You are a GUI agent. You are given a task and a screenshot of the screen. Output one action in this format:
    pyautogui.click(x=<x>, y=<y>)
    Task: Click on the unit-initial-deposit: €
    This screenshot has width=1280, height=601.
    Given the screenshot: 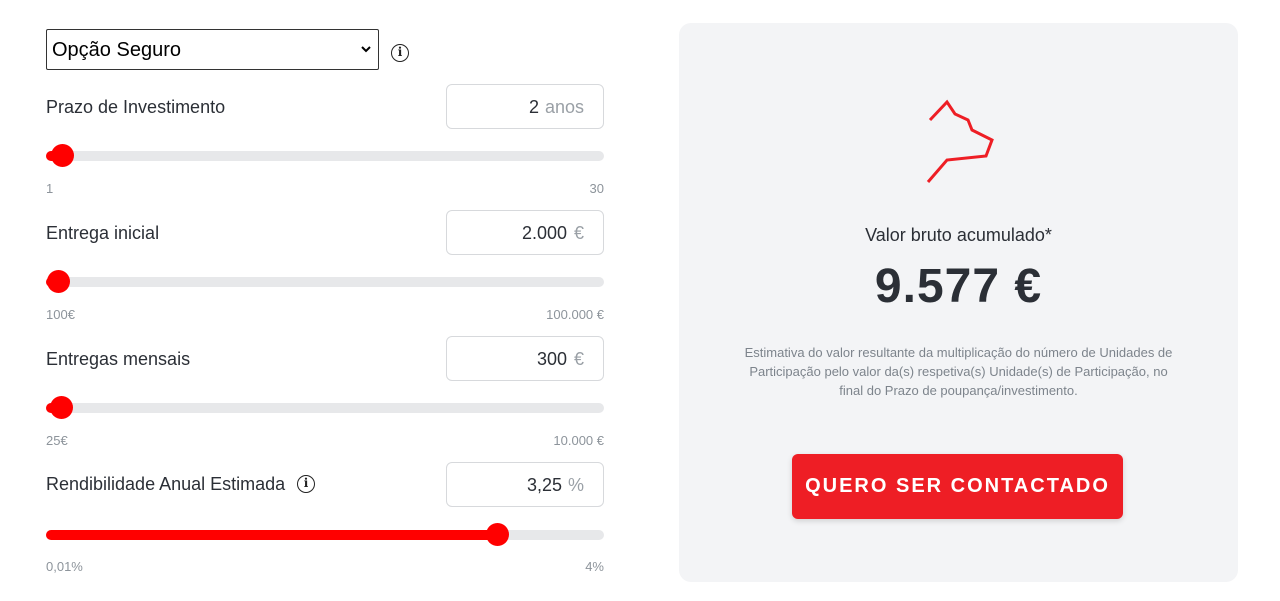 What is the action you would take?
    pyautogui.click(x=578, y=233)
    